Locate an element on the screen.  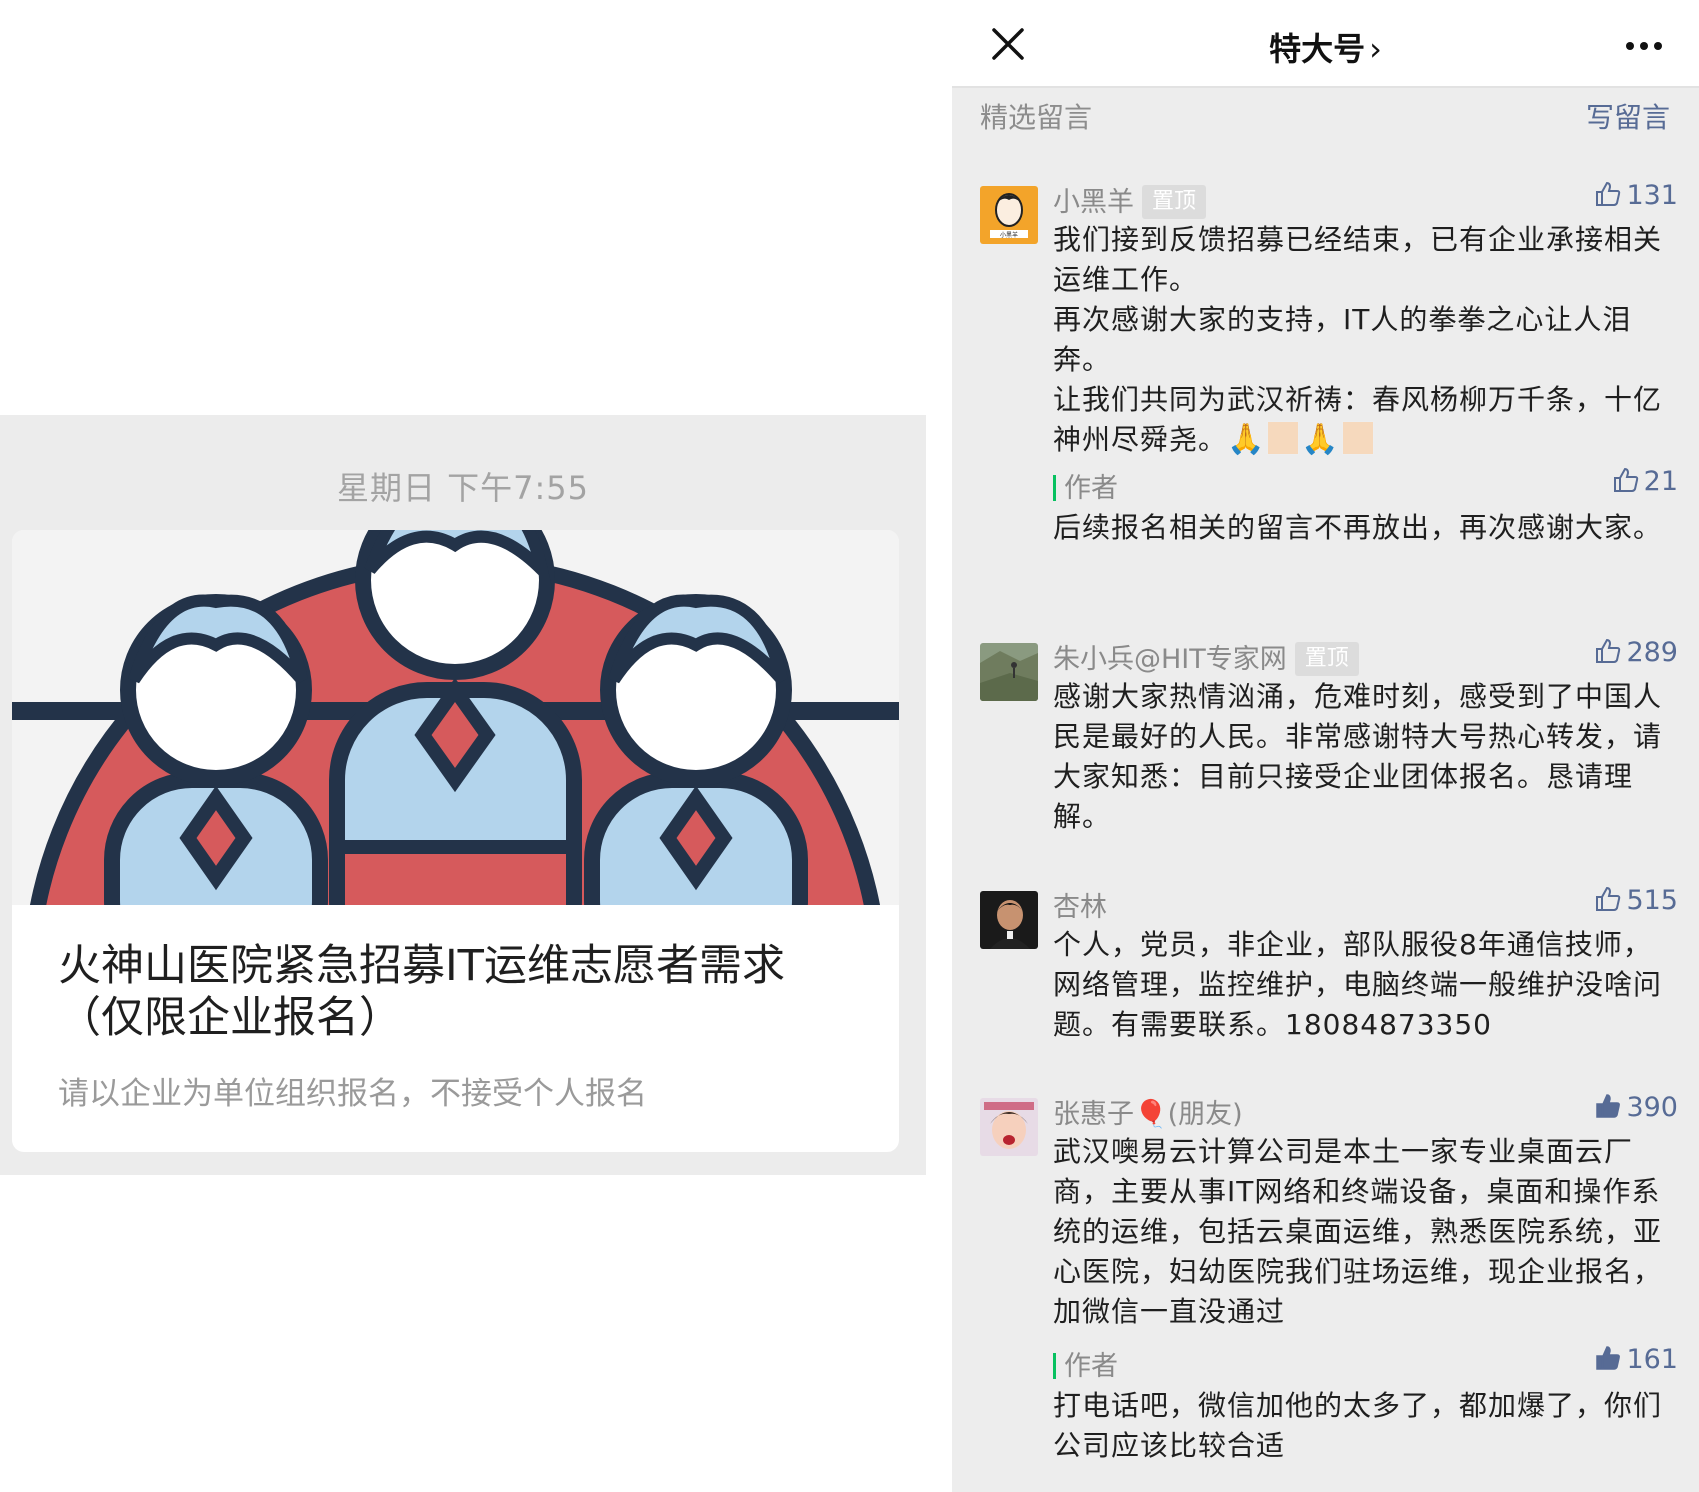
svg-text: 小黑羊 is located at coordinates (1009, 235).